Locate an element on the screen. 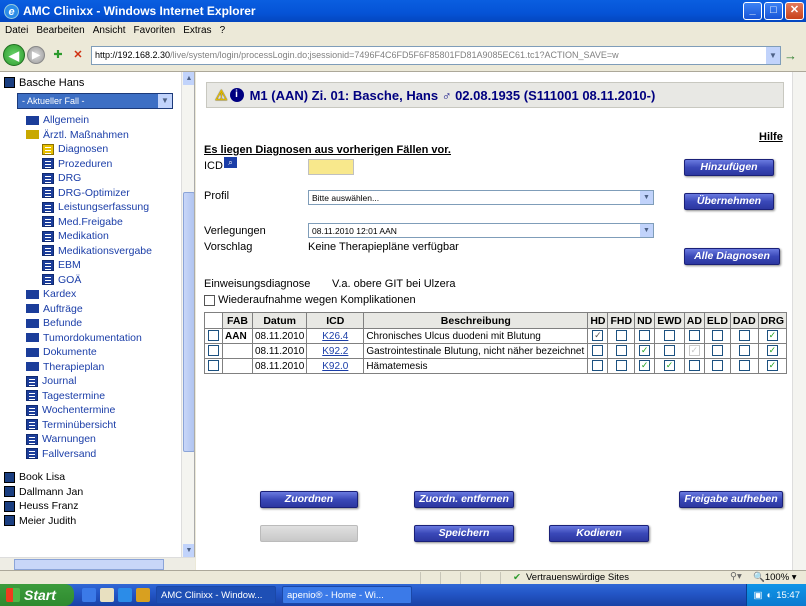  apply-button: Übernehmen is located at coordinates (729, 201).